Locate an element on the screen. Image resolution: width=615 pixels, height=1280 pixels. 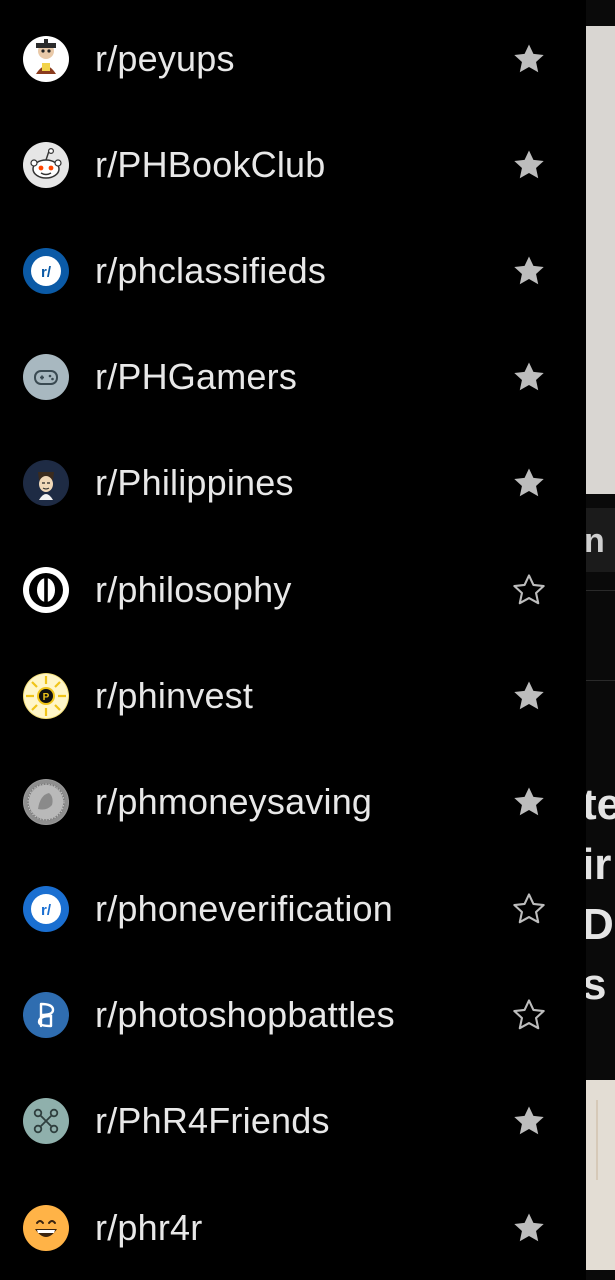
community-name: r/PhR4Friends is located at coordinates (212, 1120).